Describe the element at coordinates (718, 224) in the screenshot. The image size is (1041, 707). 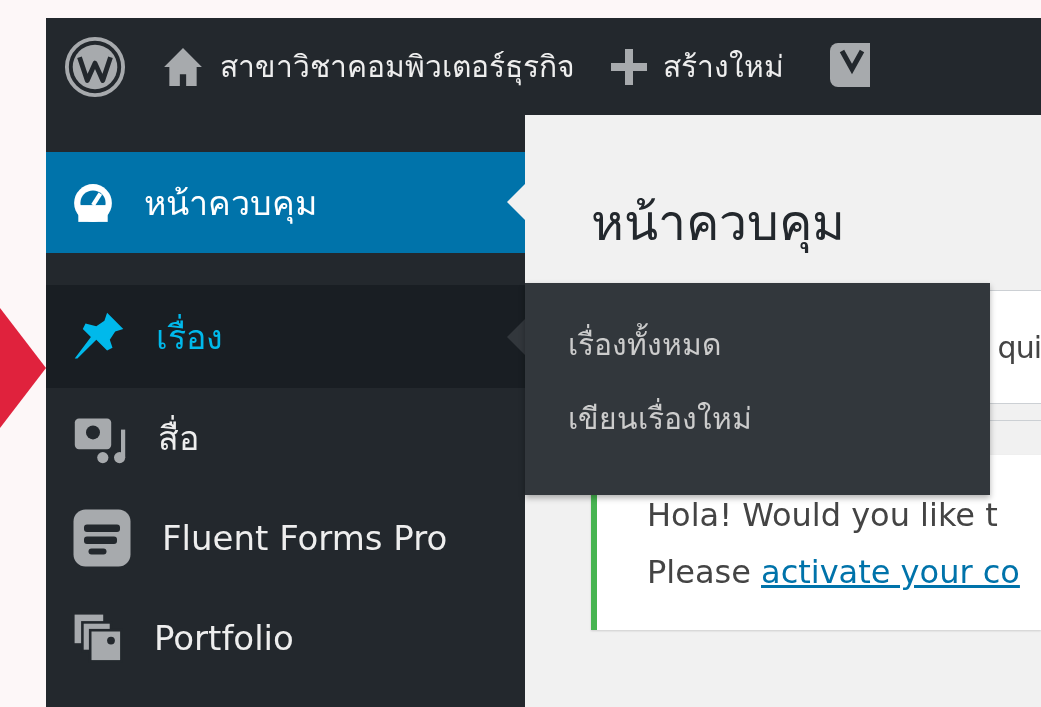
I see `page-title: หน้าควบคุม` at that location.